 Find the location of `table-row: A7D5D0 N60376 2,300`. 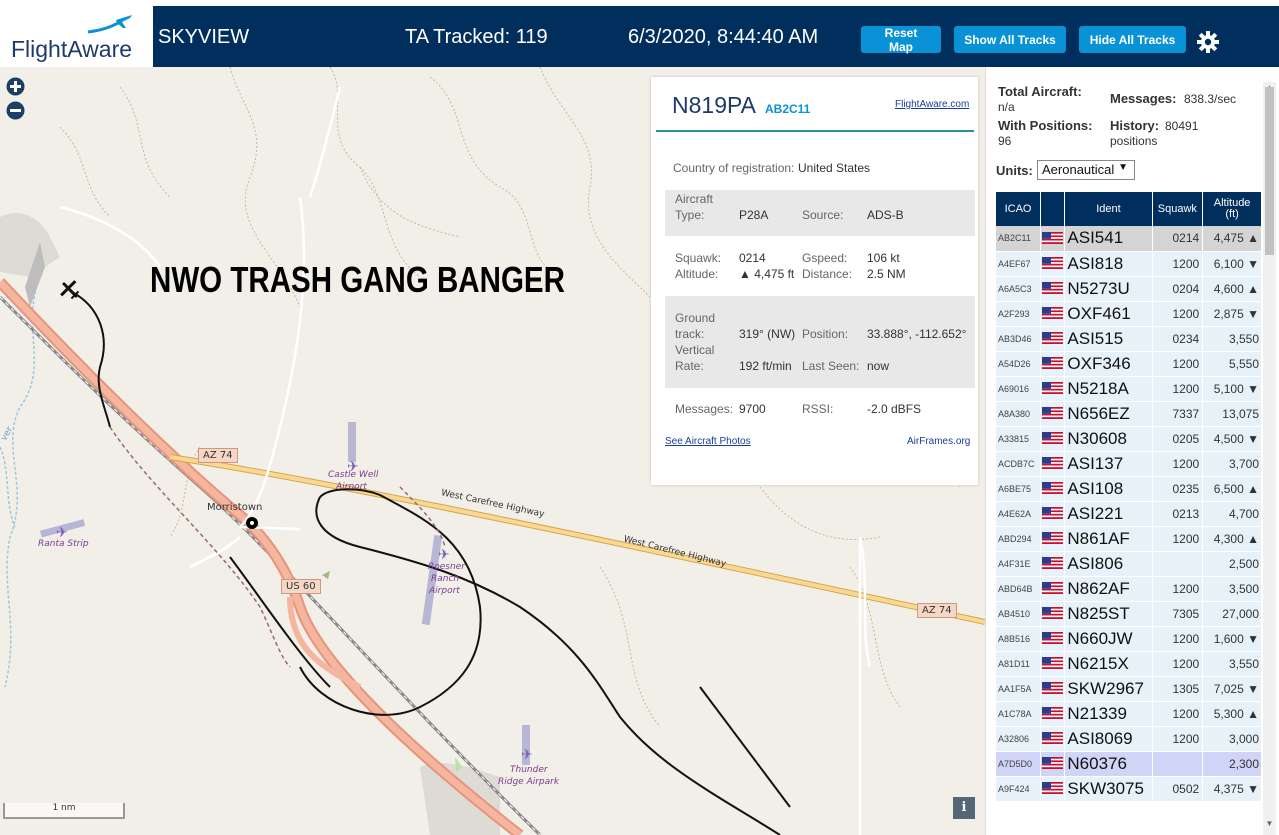

table-row: A7D5D0 N60376 2,300 is located at coordinates (1129, 764).